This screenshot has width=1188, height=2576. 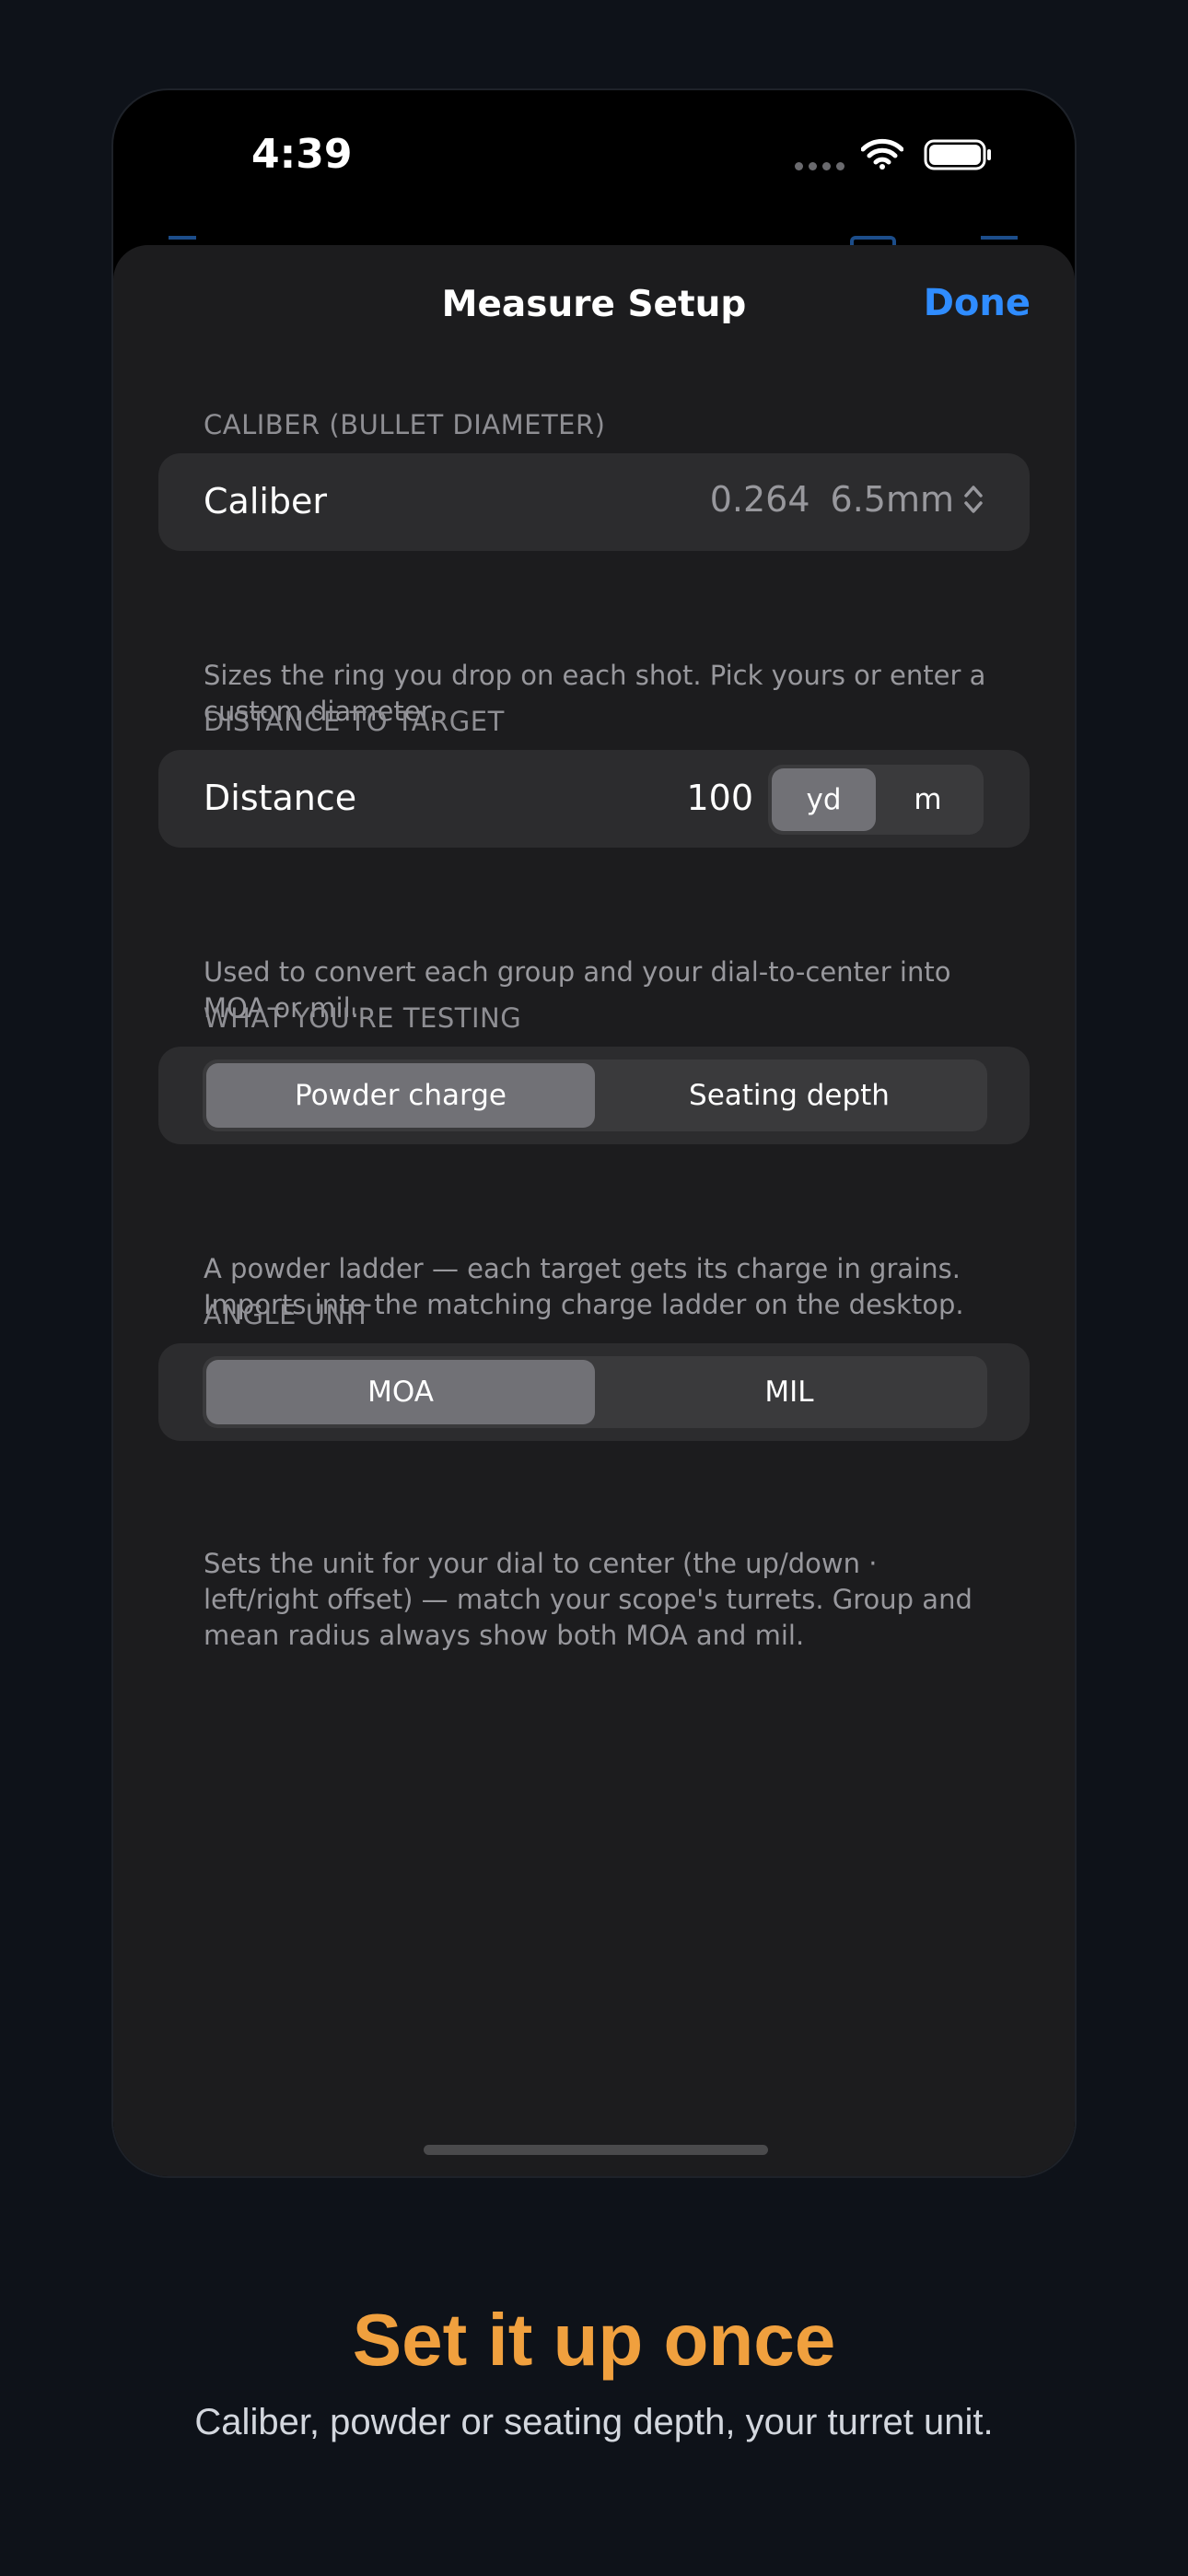 What do you see at coordinates (266, 501) in the screenshot?
I see `caliber-label: Caliber` at bounding box center [266, 501].